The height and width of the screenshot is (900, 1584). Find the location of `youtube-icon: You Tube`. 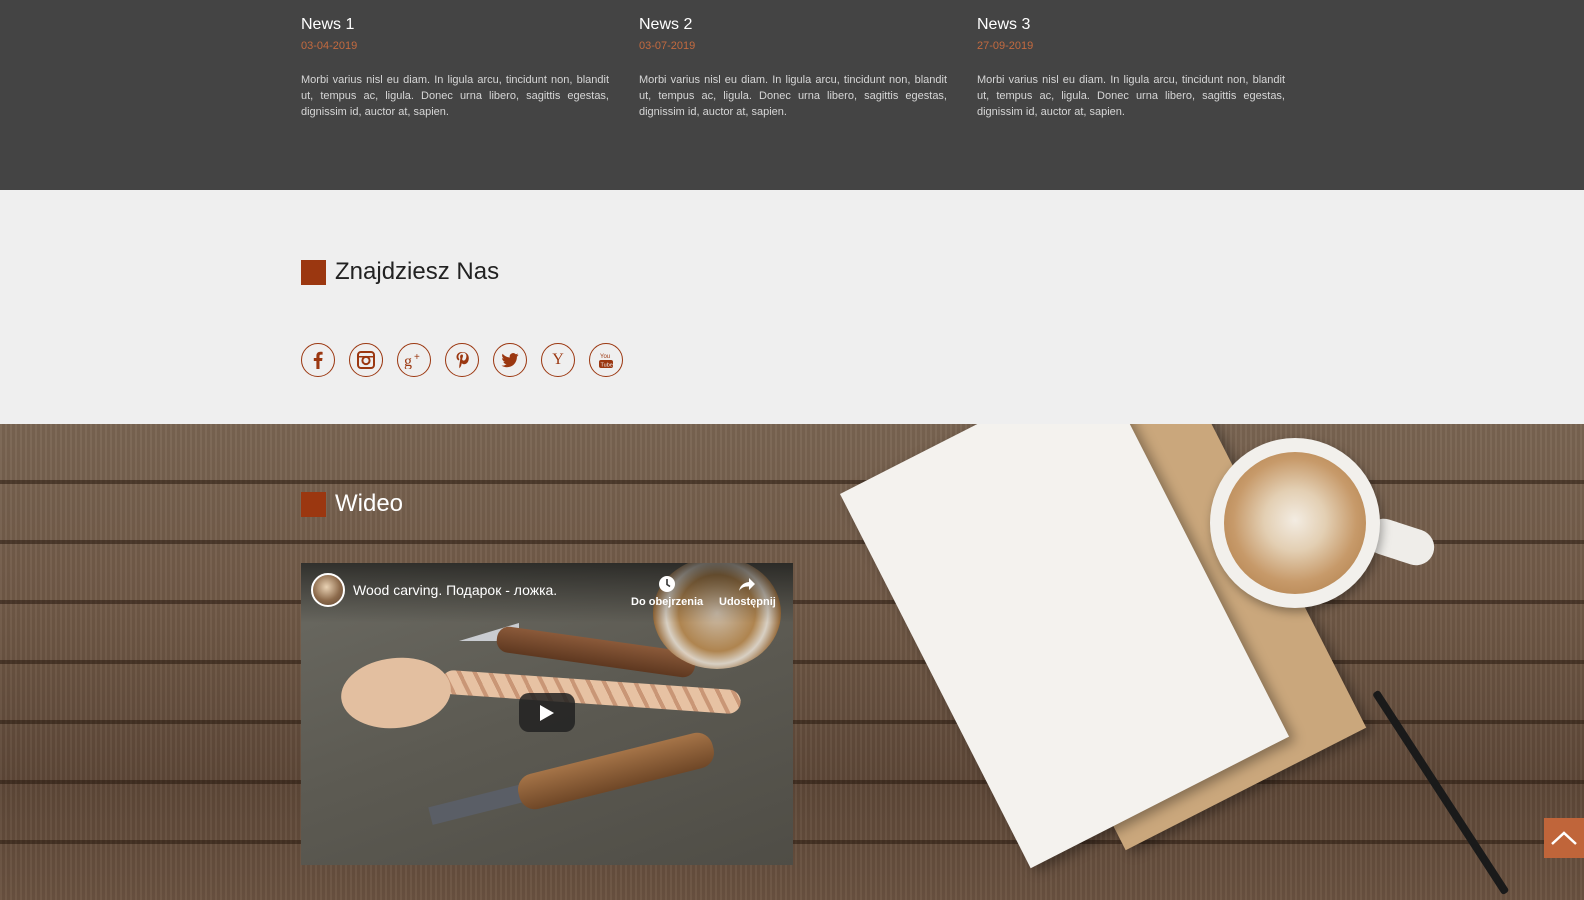

youtube-icon: You Tube is located at coordinates (606, 360).